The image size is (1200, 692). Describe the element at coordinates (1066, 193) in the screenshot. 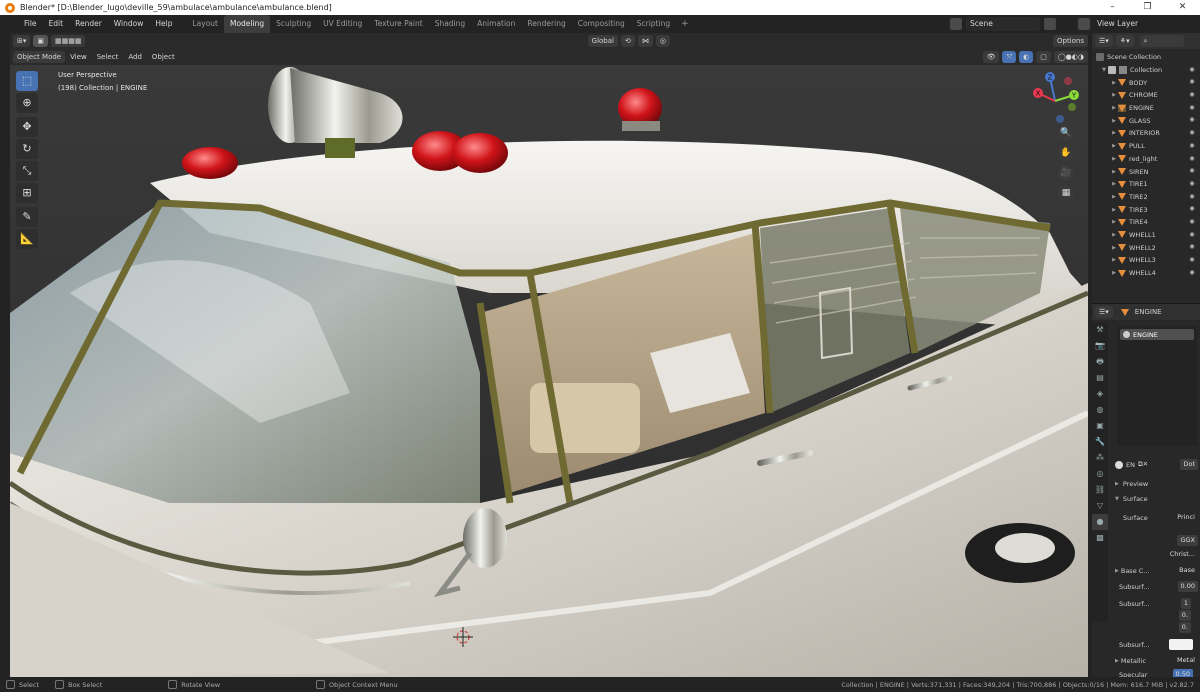

I see `ortho-toggle-icon: ▦` at that location.